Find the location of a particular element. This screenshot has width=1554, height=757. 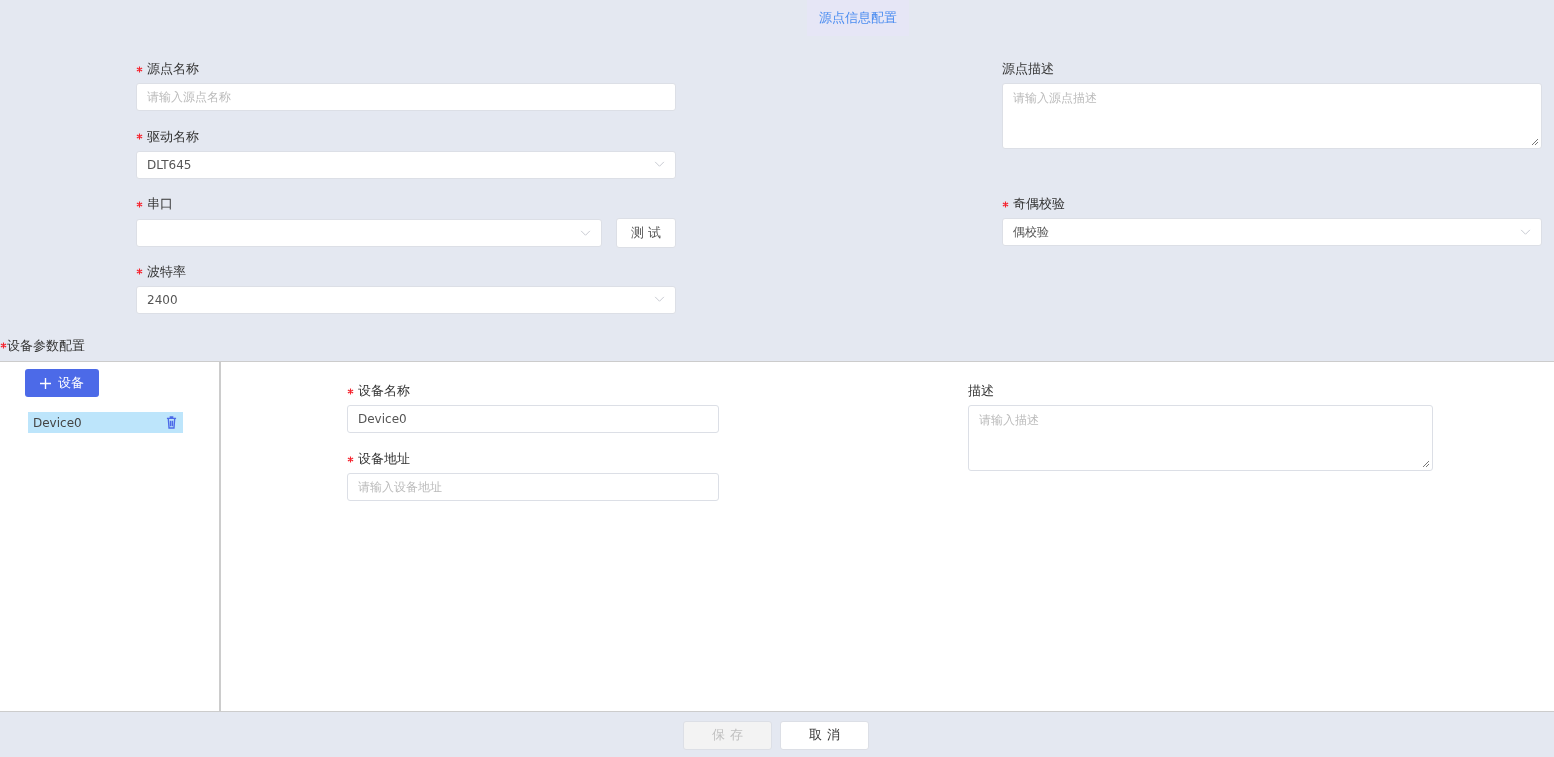

field-label: 描述 is located at coordinates (981, 391).